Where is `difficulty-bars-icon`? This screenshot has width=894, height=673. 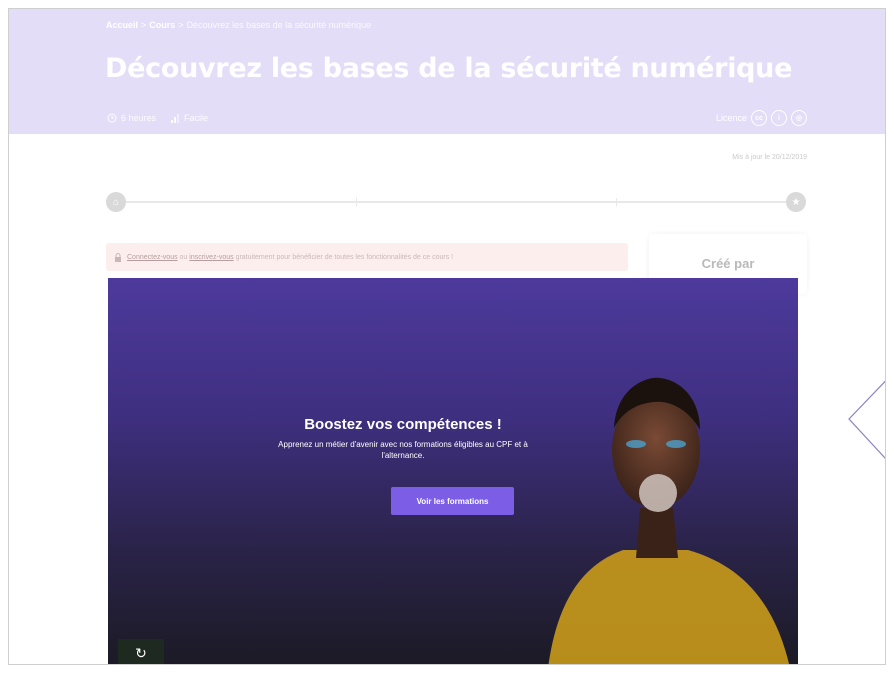 difficulty-bars-icon is located at coordinates (175, 118).